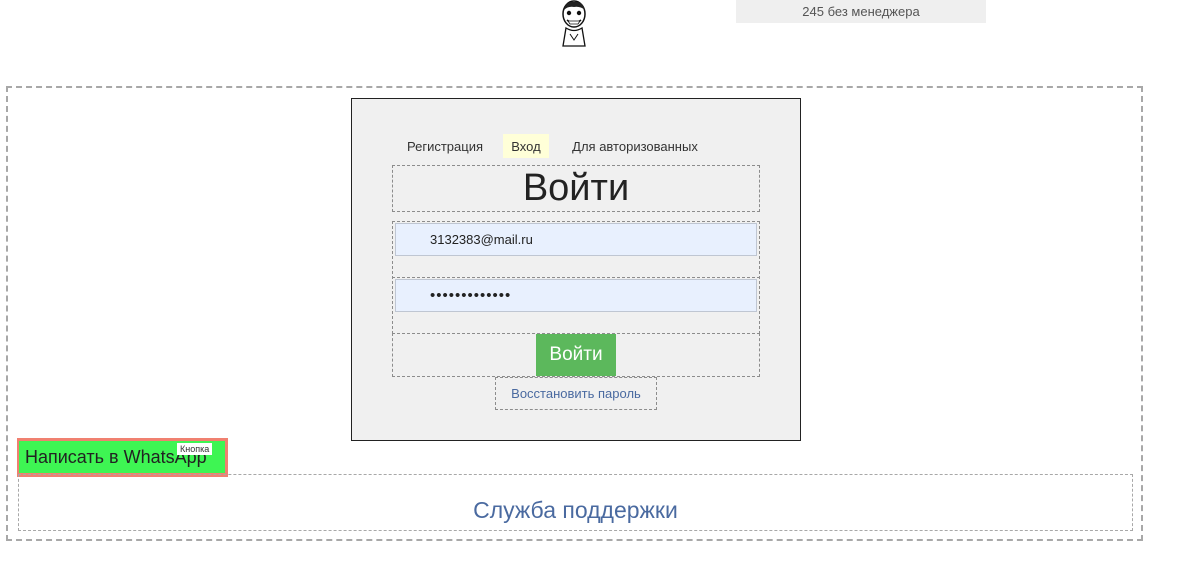  What do you see at coordinates (576, 239) in the screenshot?
I see `email-field` at bounding box center [576, 239].